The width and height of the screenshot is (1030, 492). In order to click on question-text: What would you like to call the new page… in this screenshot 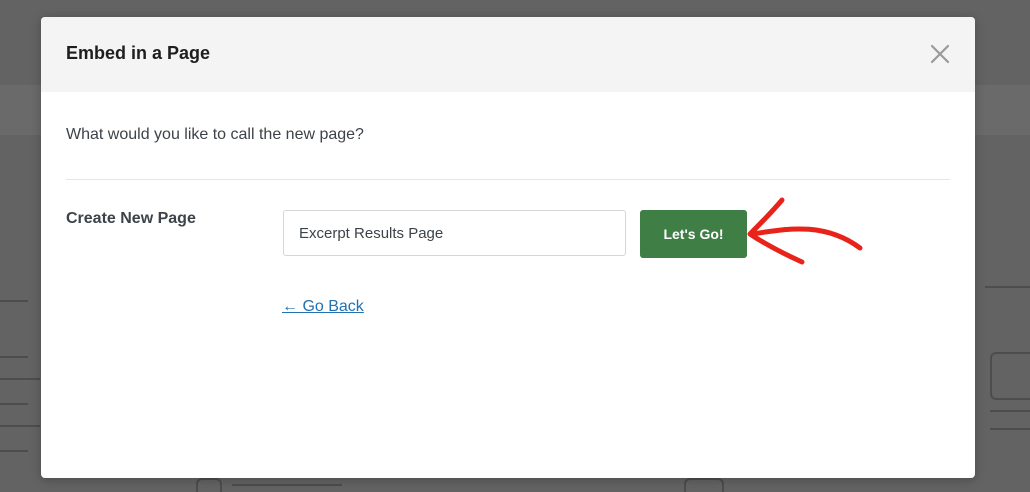, I will do `click(215, 134)`.